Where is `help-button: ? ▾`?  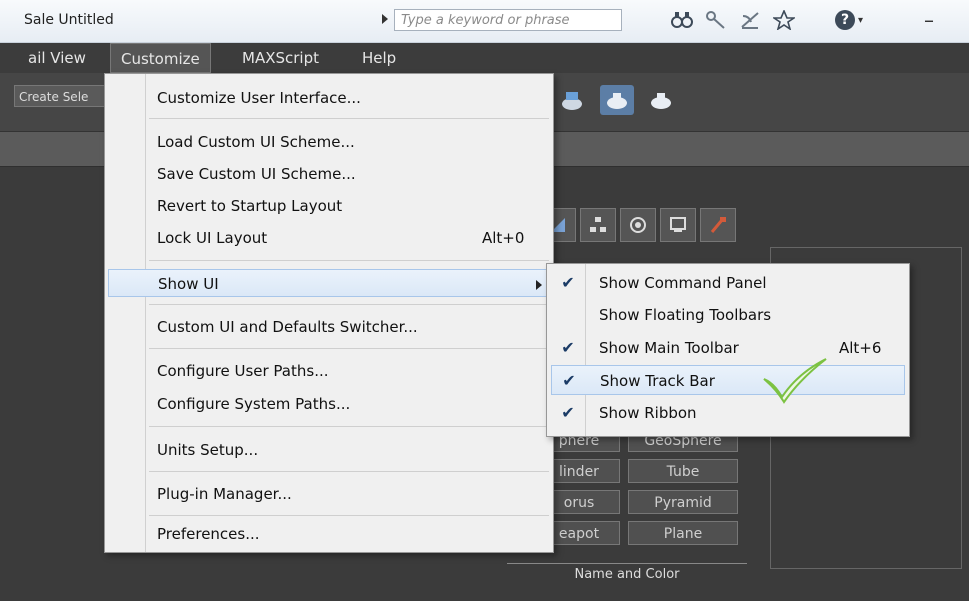
help-button: ? ▾ is located at coordinates (855, 20).